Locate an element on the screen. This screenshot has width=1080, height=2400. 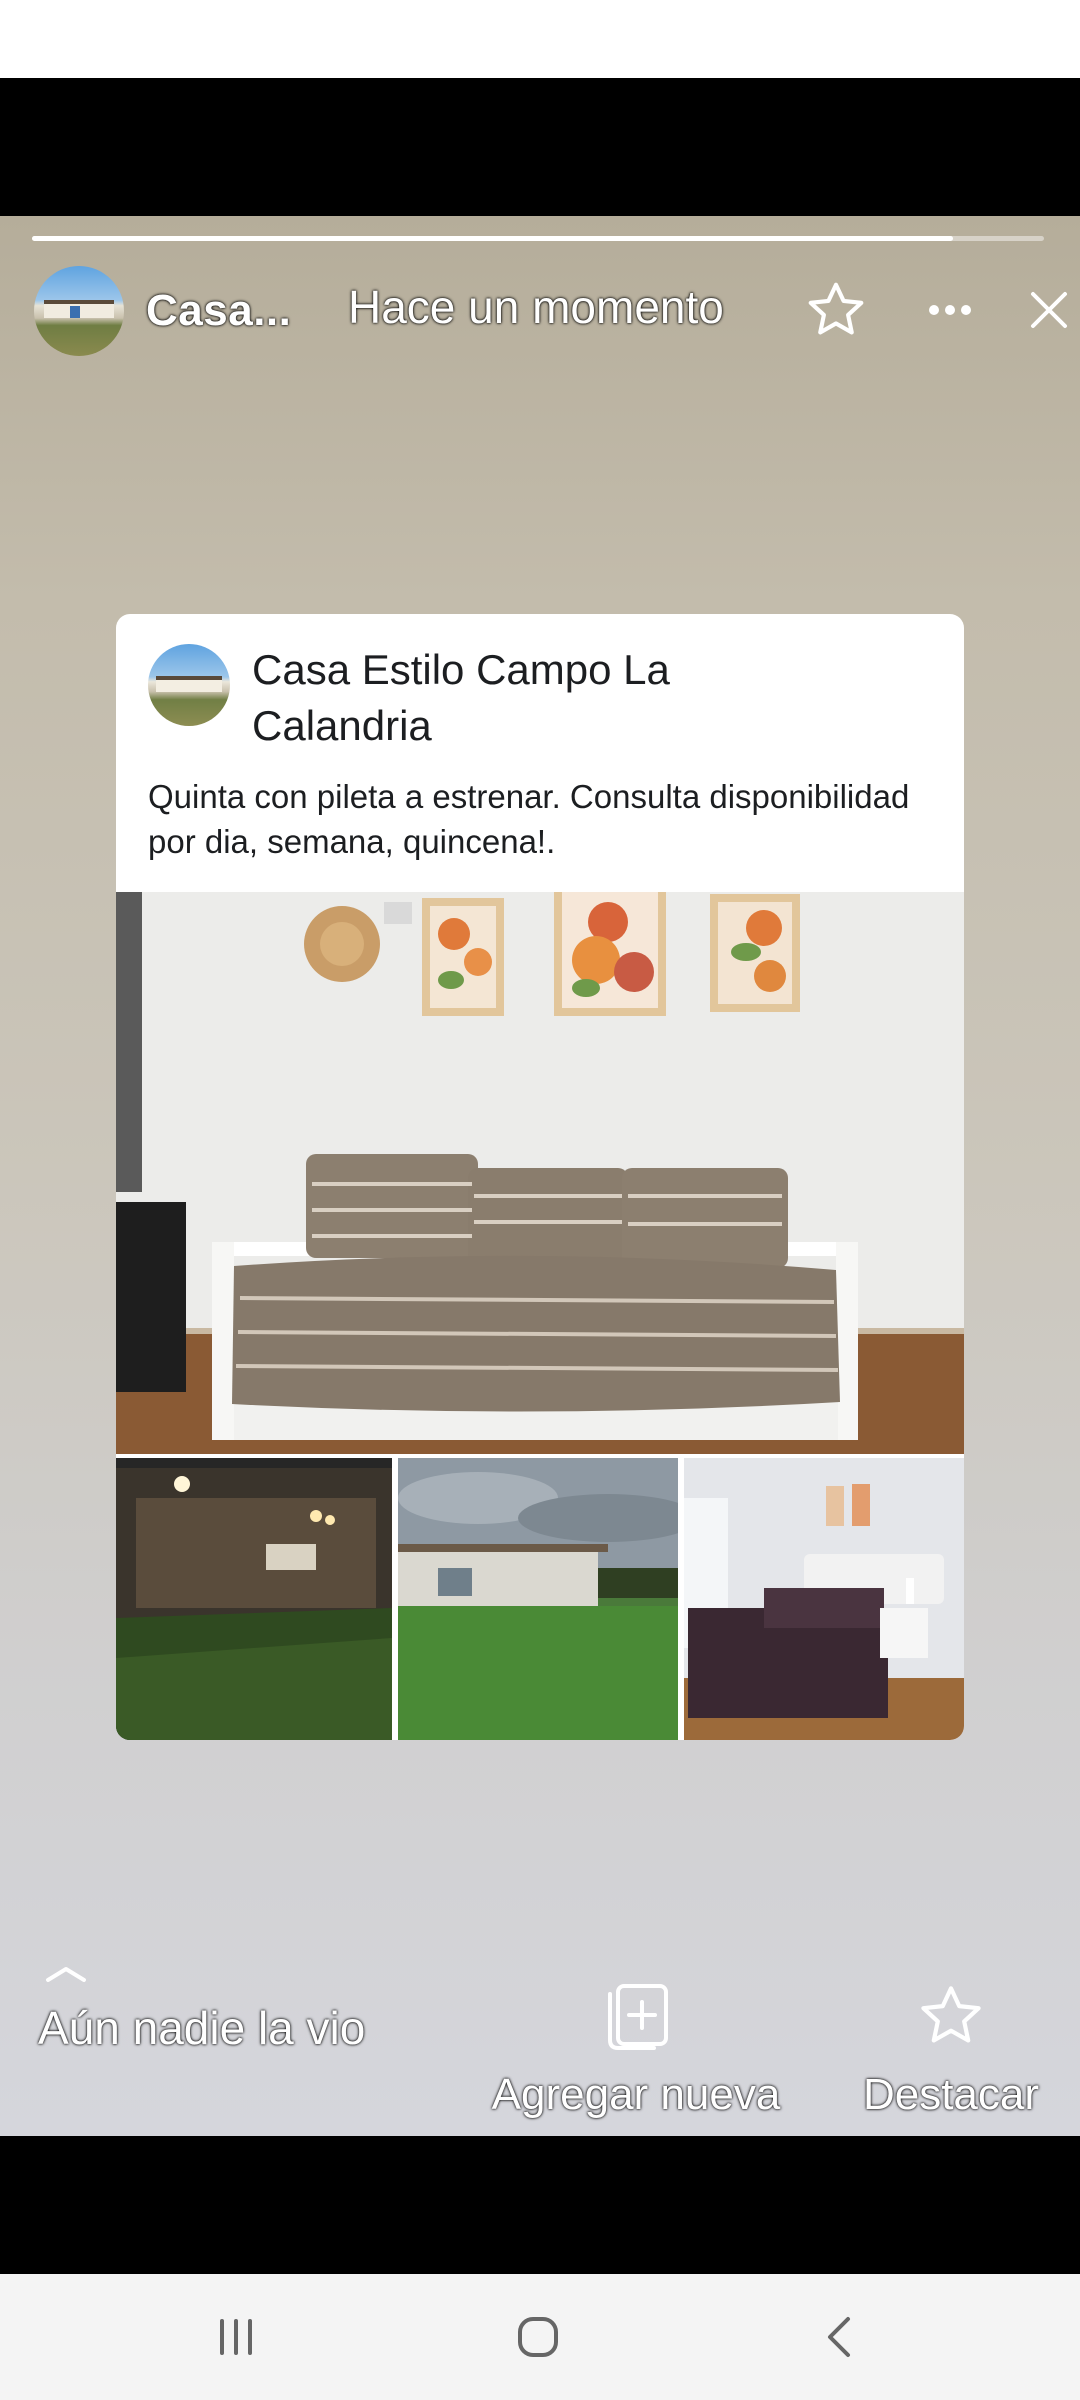
story-bottom-bar: Aún nadie la vio Agregar nueva Destacar is located at coordinates (540, 2046).